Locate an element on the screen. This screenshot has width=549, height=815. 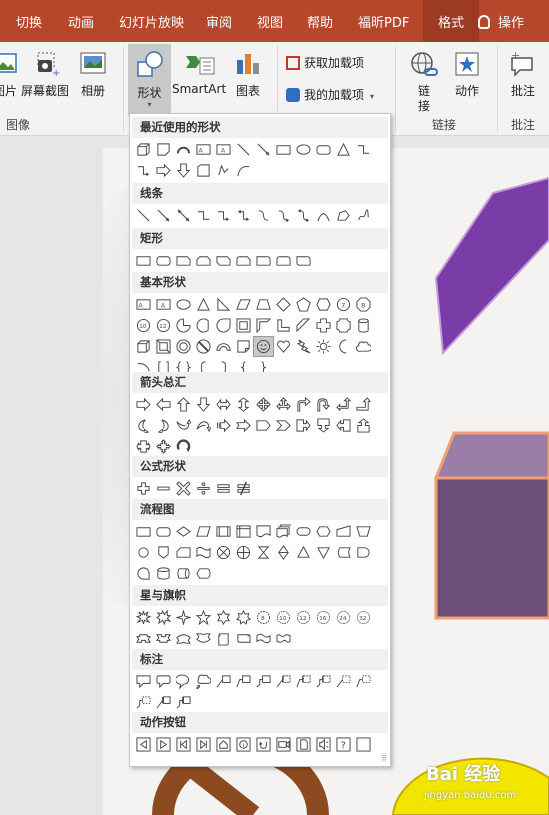
snip-round-rectangle-shape-icon is located at coordinates (243, 260).